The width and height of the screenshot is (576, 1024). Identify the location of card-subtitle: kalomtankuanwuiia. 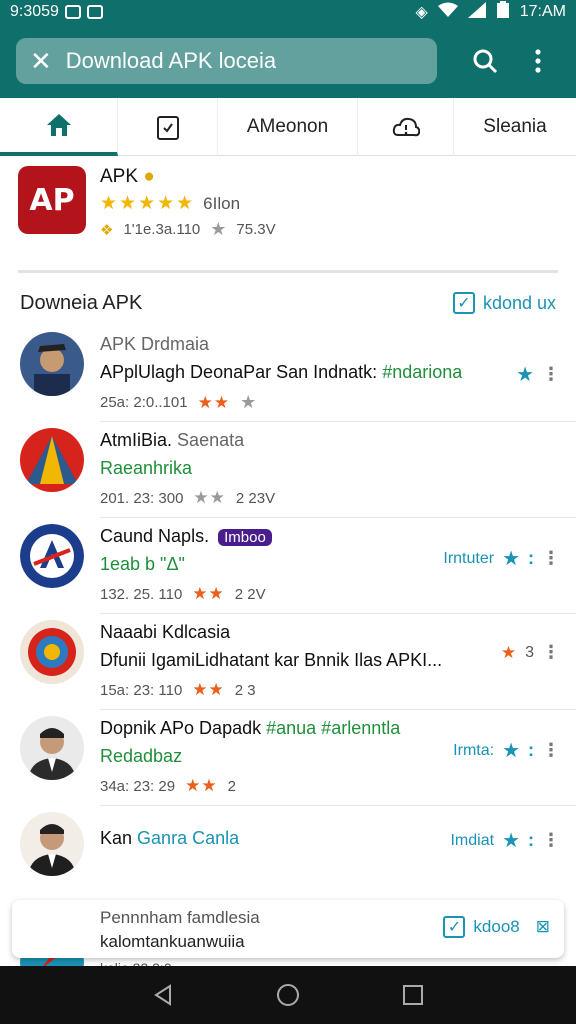
(172, 941).